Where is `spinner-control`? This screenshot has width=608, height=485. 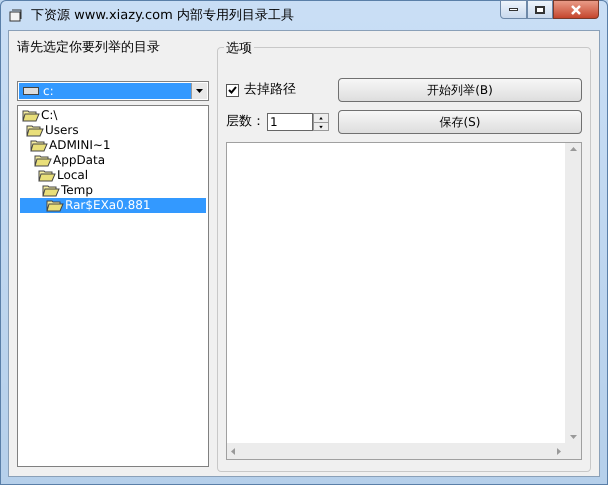 spinner-control is located at coordinates (321, 122).